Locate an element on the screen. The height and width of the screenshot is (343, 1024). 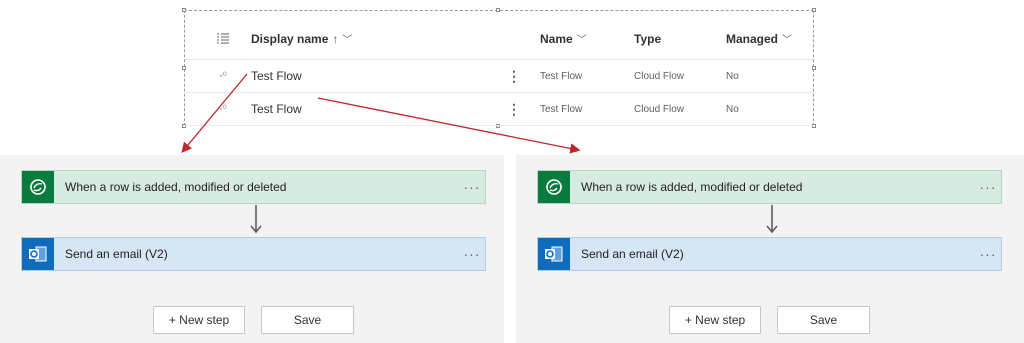
column-header-label: Managed is located at coordinates (752, 38).